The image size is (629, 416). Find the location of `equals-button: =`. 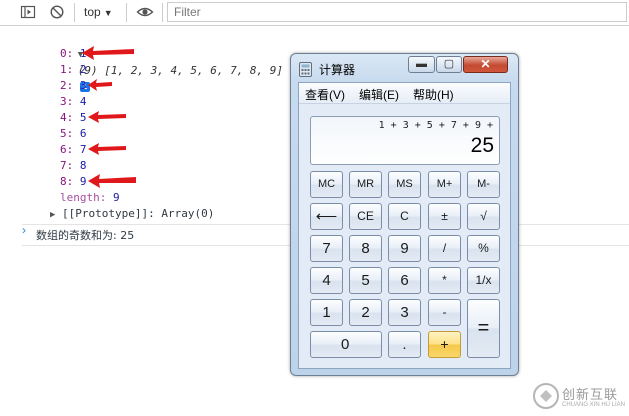

equals-button: = is located at coordinates (483, 328).